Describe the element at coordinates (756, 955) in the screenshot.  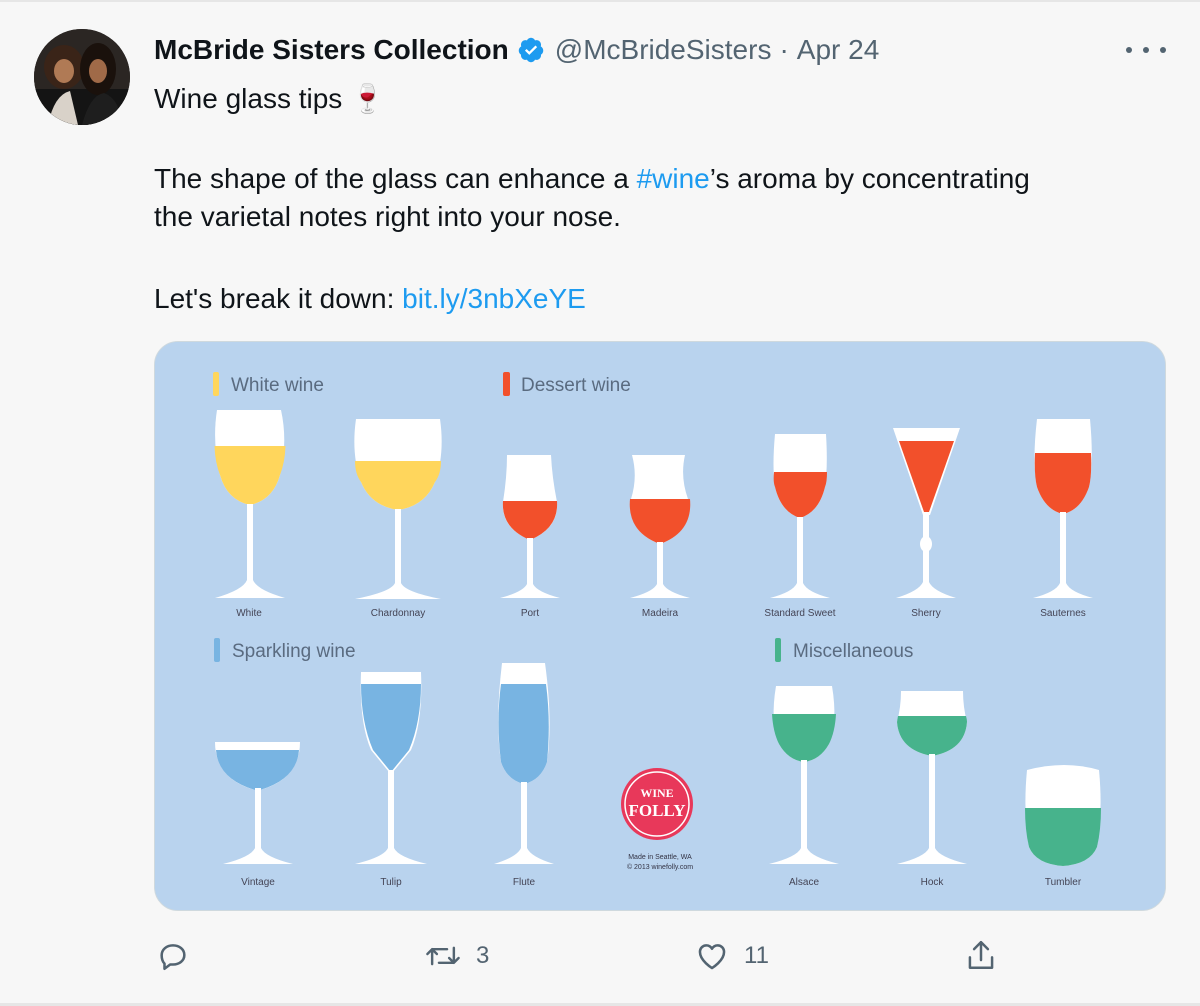
I see `like-count: 11` at that location.